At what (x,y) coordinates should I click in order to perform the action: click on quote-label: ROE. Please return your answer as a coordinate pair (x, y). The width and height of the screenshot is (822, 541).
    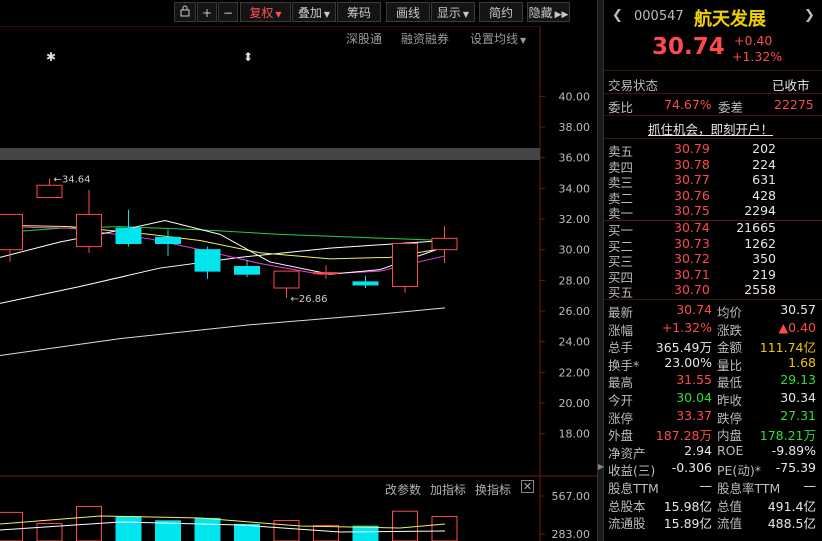
    Looking at the image, I should click on (730, 450).